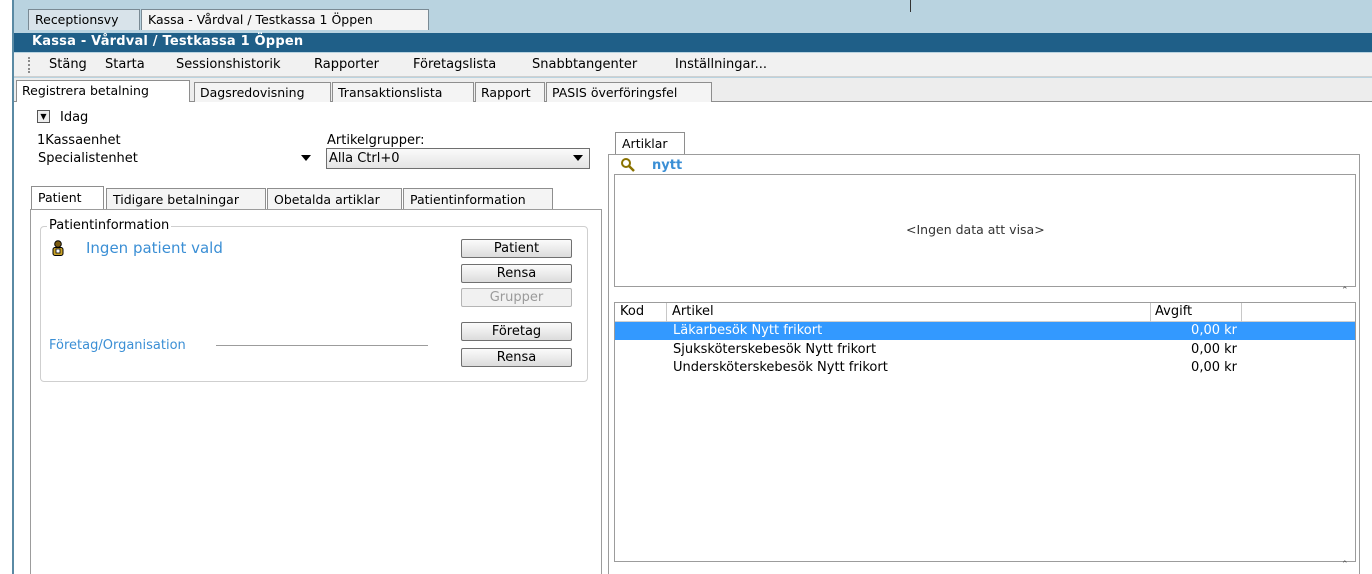 The width and height of the screenshot is (1372, 574). I want to click on menu-stang: Stäng, so click(68, 64).